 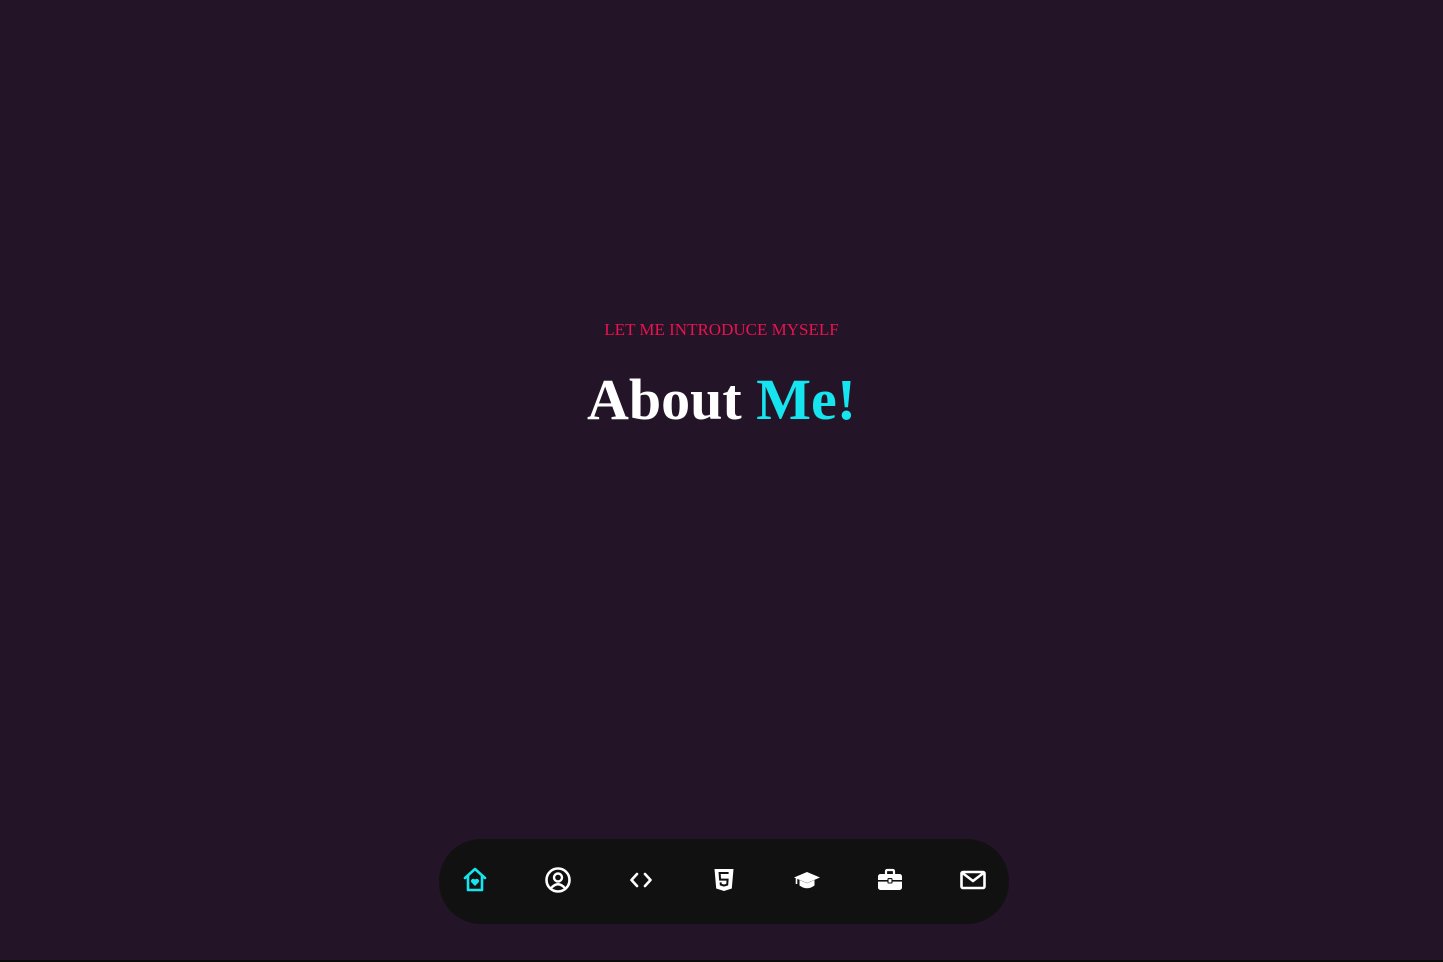 I want to click on nav-home, so click(x=475, y=880).